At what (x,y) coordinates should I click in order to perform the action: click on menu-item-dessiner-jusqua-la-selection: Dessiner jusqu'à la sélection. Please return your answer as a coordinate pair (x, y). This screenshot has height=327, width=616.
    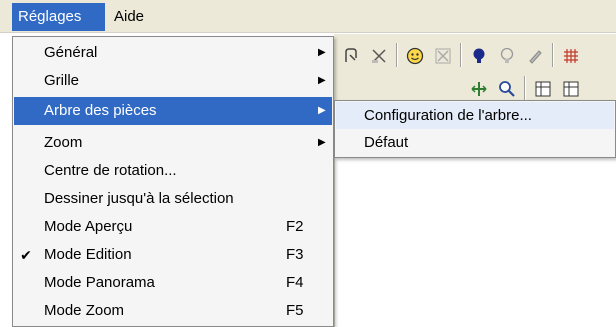
    Looking at the image, I should click on (173, 199).